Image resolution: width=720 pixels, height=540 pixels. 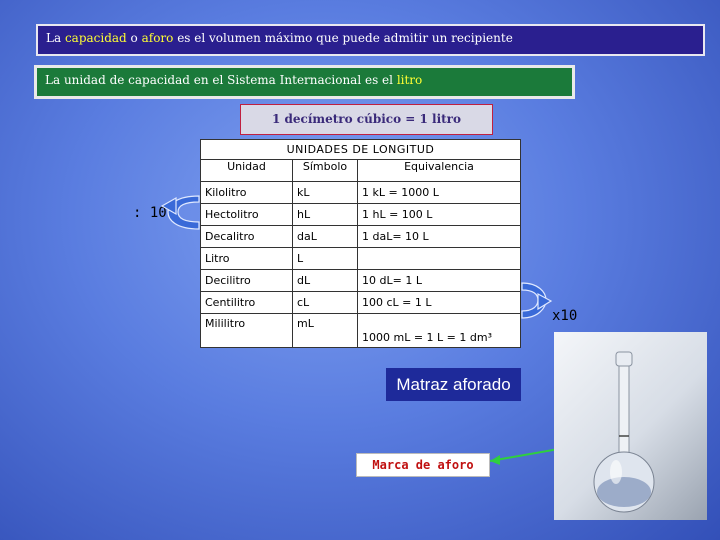 I want to click on flask-caption: Matraz aforado, so click(x=453, y=384).